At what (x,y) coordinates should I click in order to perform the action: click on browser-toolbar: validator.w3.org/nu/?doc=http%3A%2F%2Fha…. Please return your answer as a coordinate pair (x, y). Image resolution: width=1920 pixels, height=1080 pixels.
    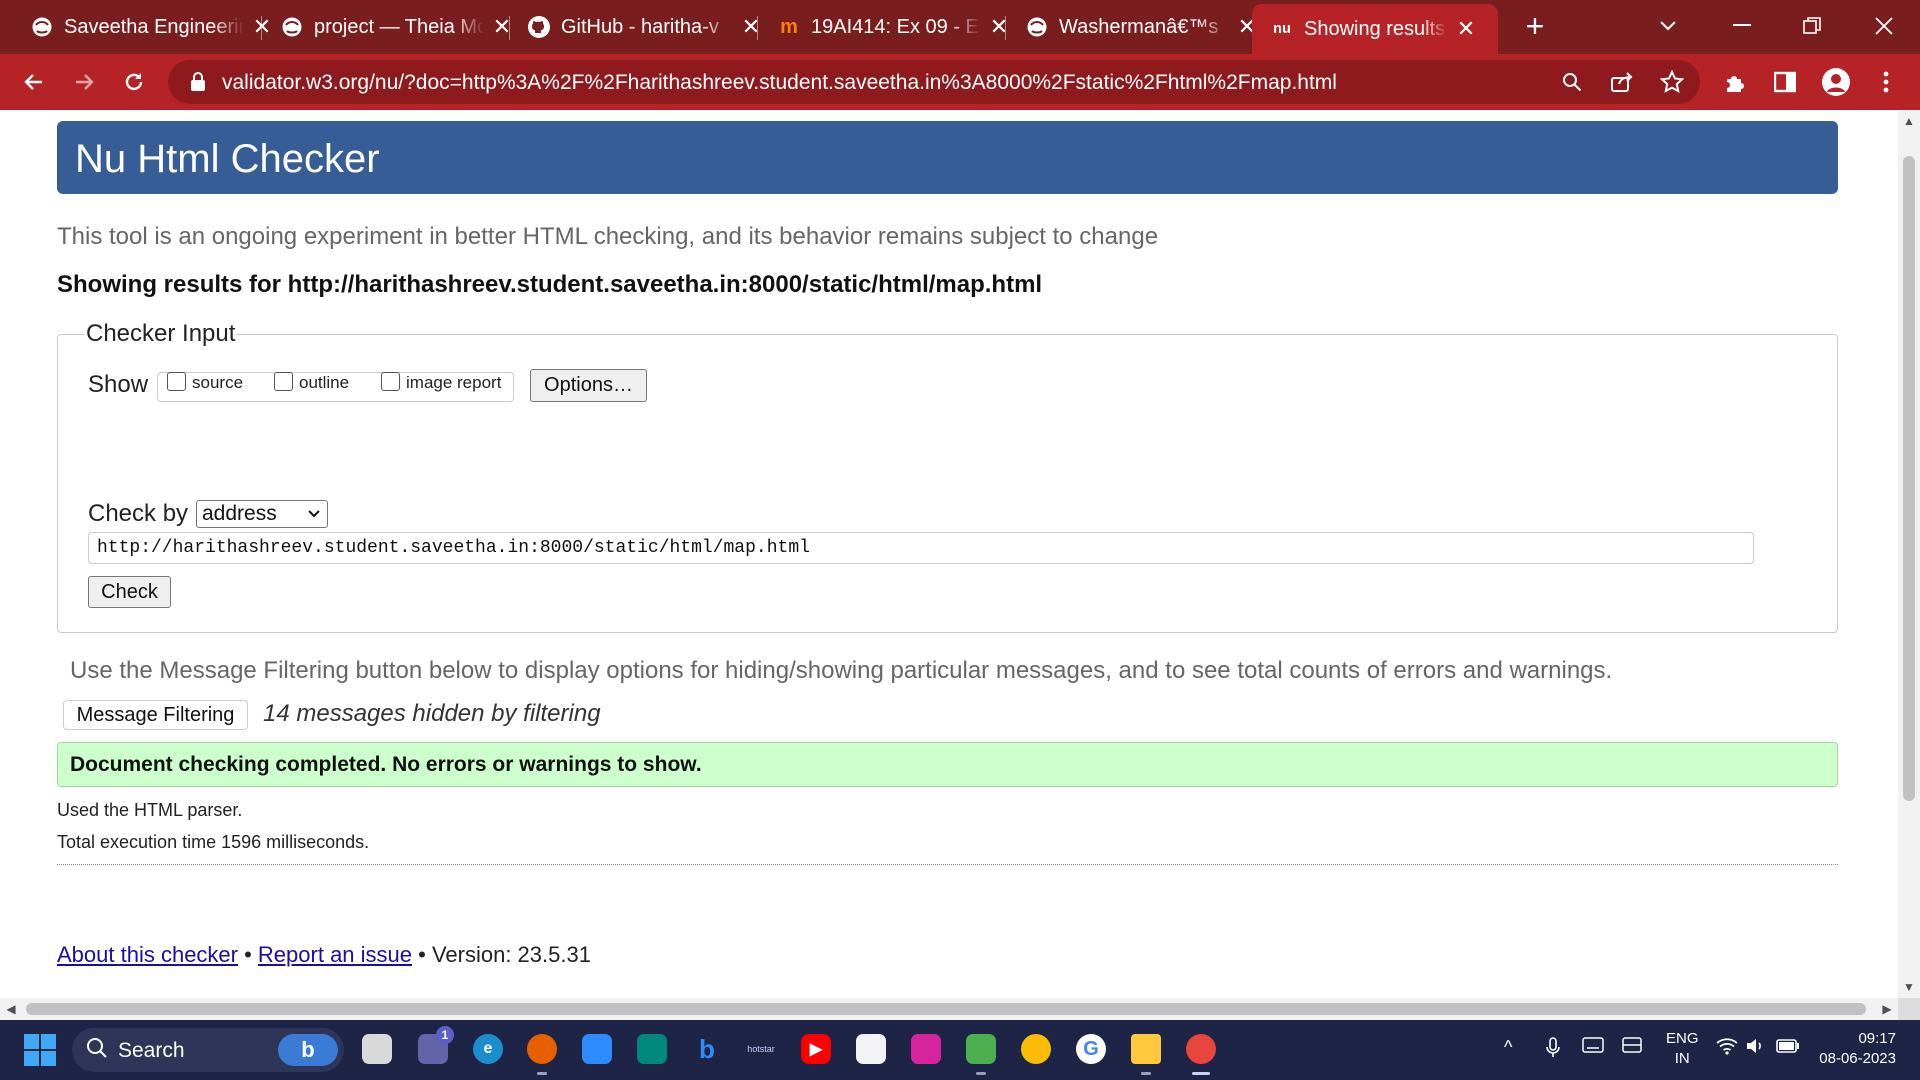
    Looking at the image, I should click on (960, 82).